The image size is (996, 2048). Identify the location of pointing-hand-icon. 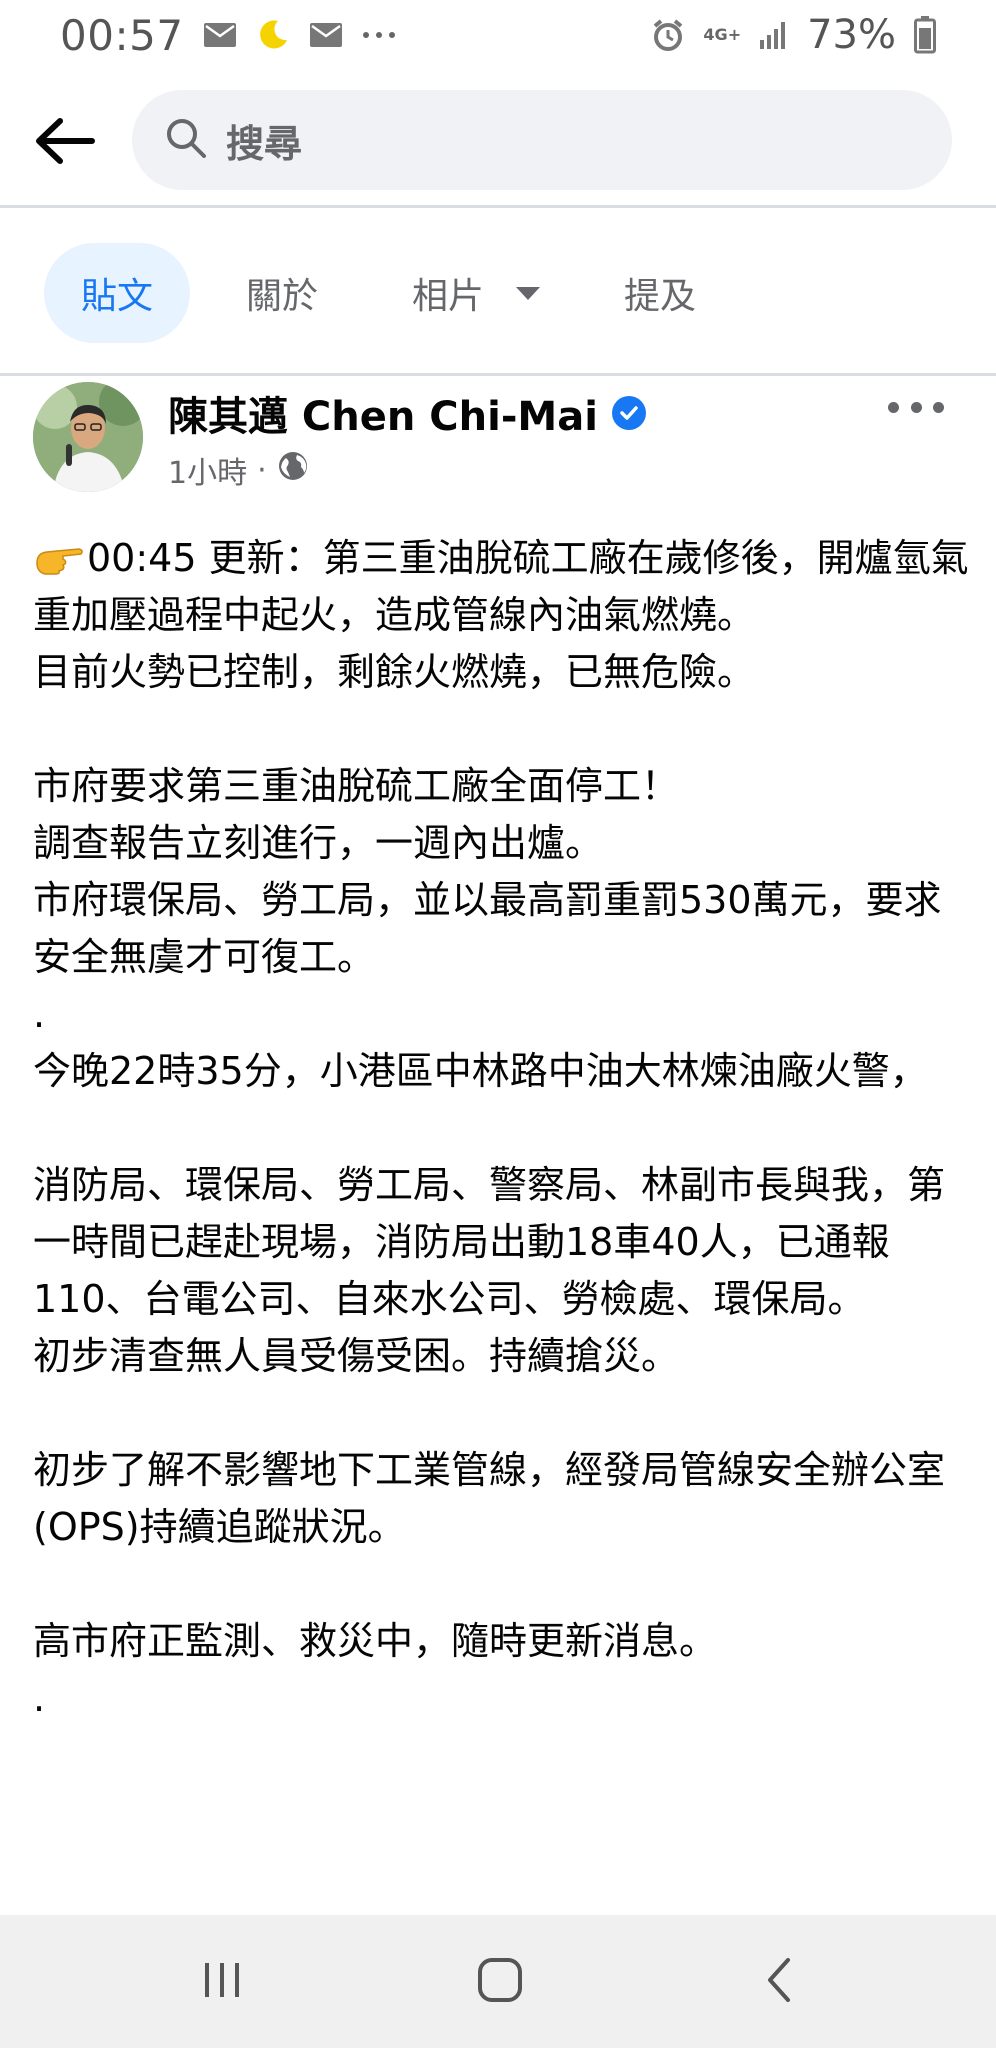
(59, 554).